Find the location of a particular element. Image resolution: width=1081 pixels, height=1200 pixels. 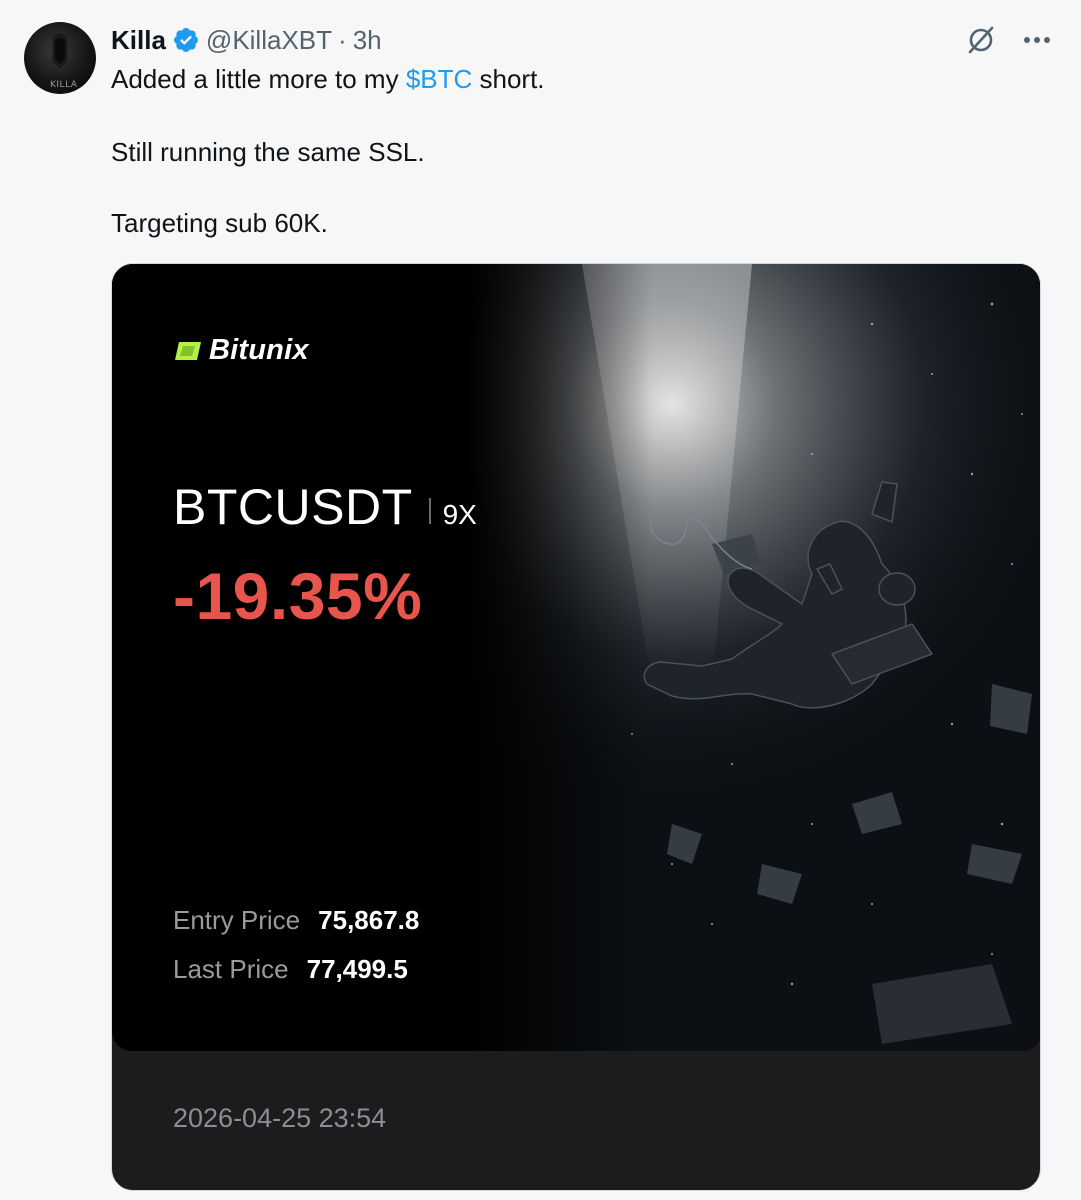

pair-divider is located at coordinates (429, 511).